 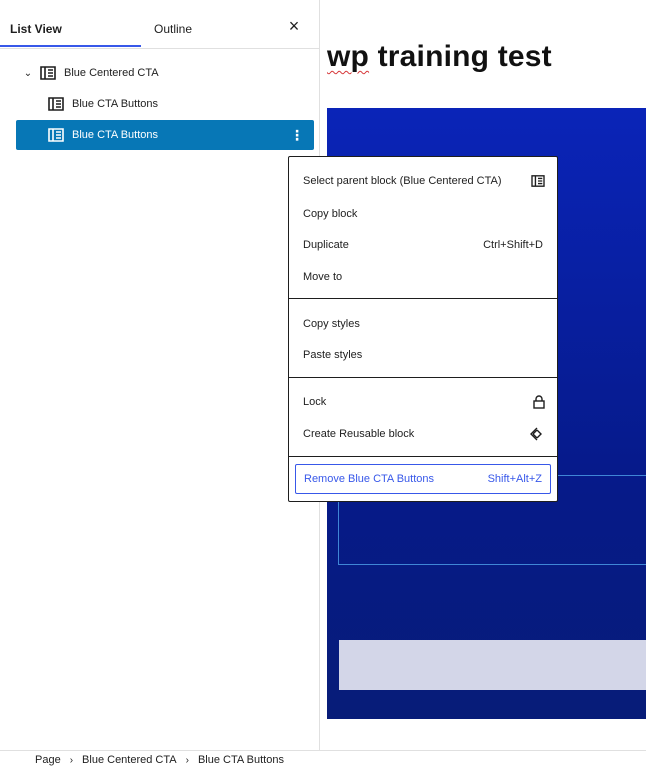 What do you see at coordinates (165, 73) in the screenshot?
I see `list-item-blue-centered-cta: ⌄ Blue Centered CTA` at bounding box center [165, 73].